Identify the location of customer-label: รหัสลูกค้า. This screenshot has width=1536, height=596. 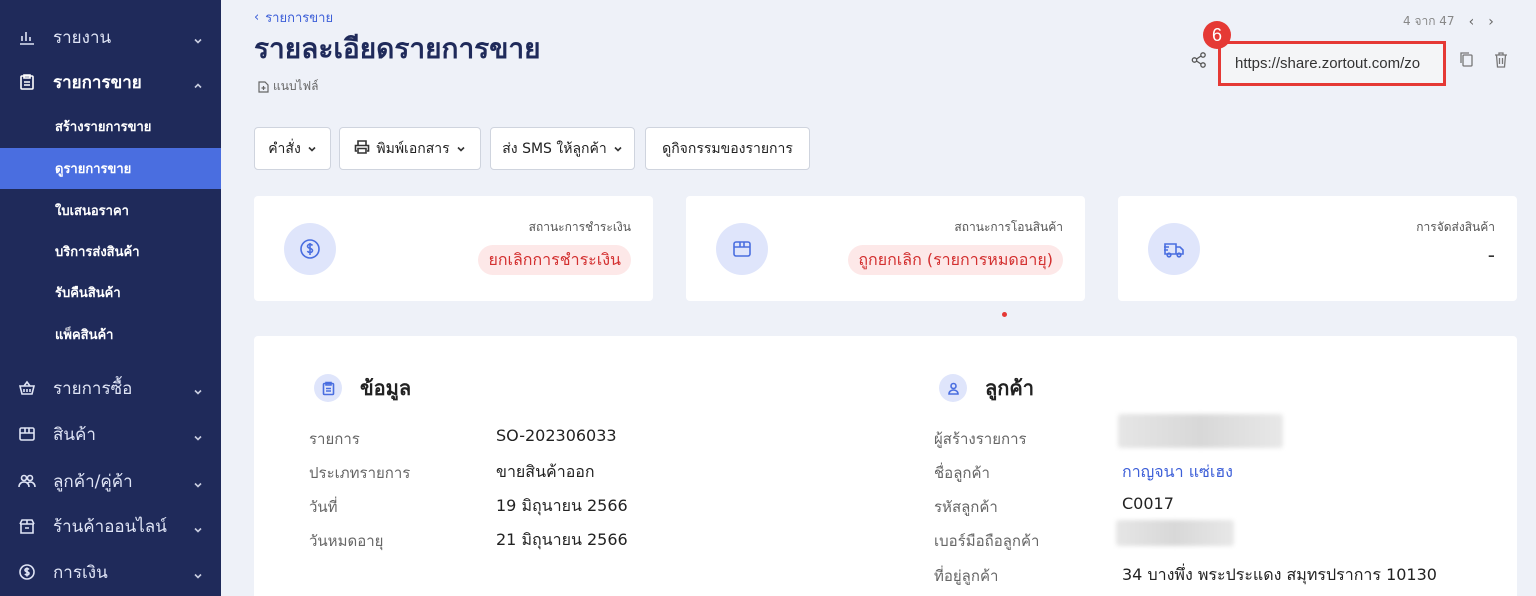
(966, 507).